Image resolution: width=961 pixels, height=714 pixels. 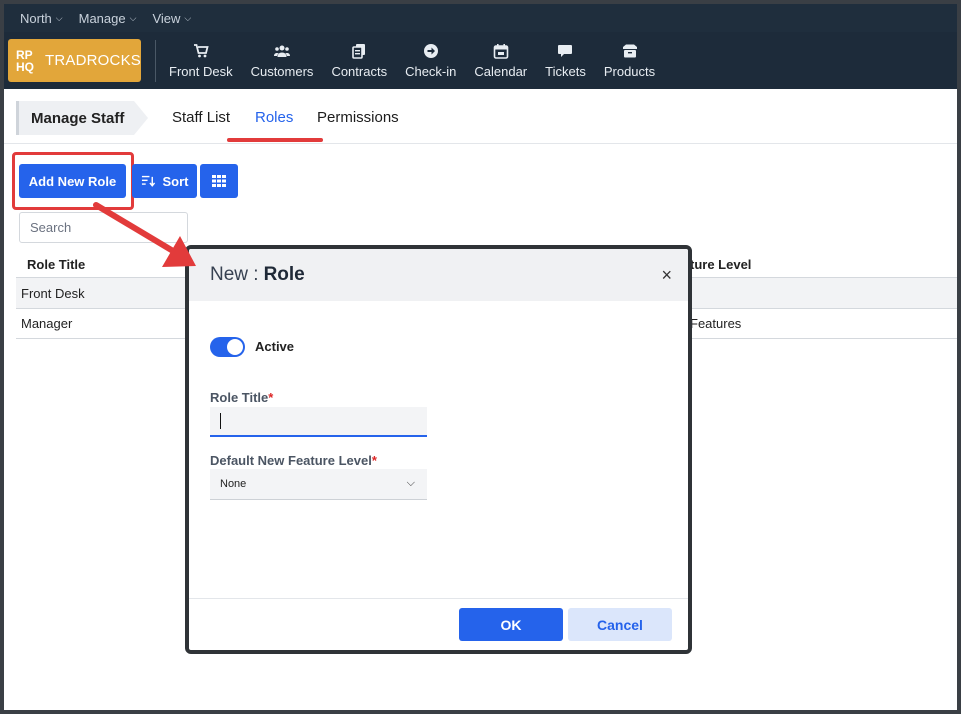 I want to click on grid-icon, so click(x=219, y=181).